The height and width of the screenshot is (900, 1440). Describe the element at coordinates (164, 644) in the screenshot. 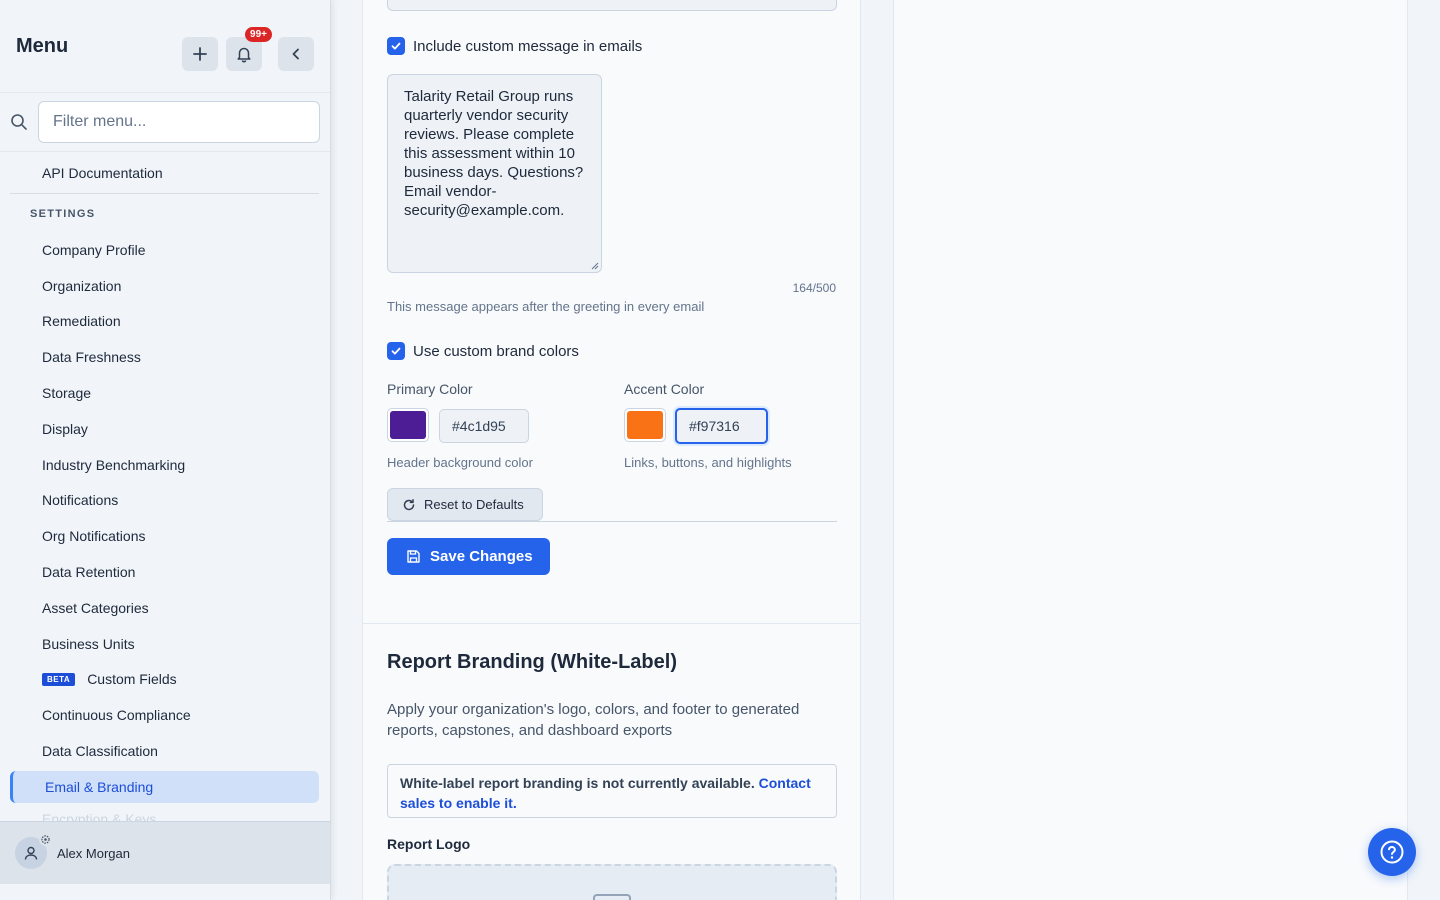

I see `sidebar-item-business-units: Business Units` at that location.